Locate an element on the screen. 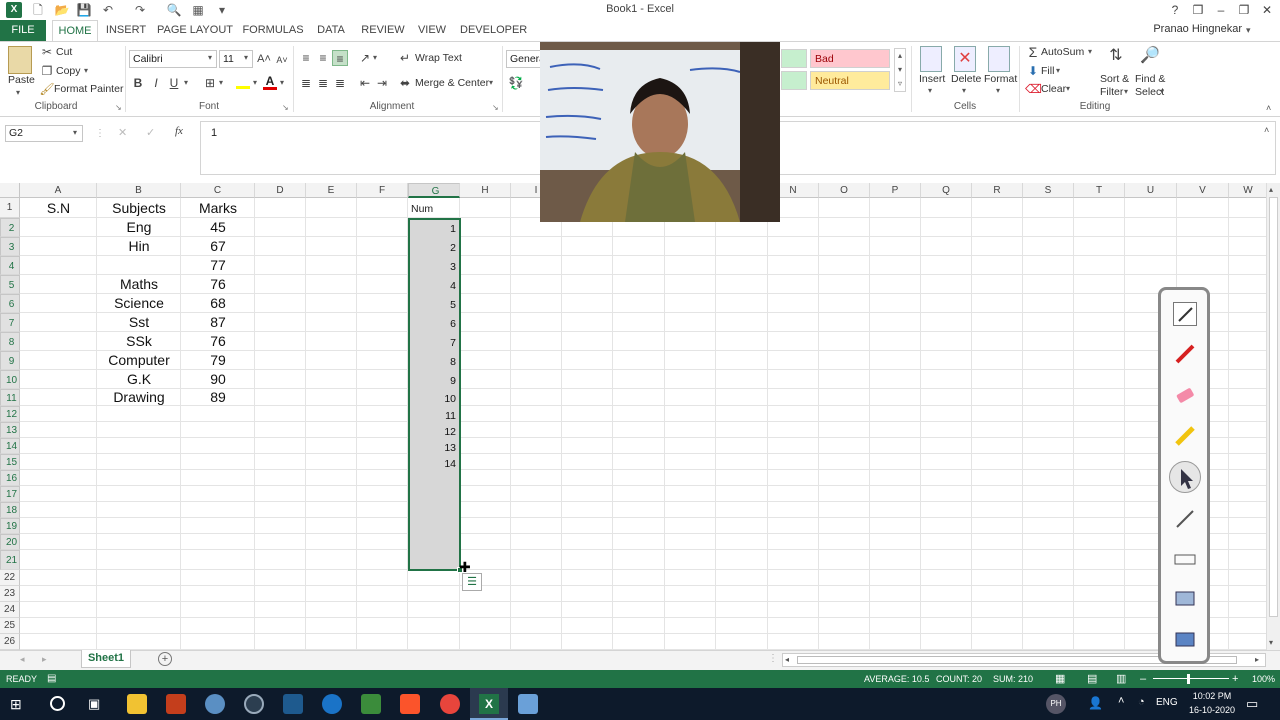 Image resolution: width=1280 pixels, height=720 pixels. show-hidden-icons: ˄ is located at coordinates (1121, 701).